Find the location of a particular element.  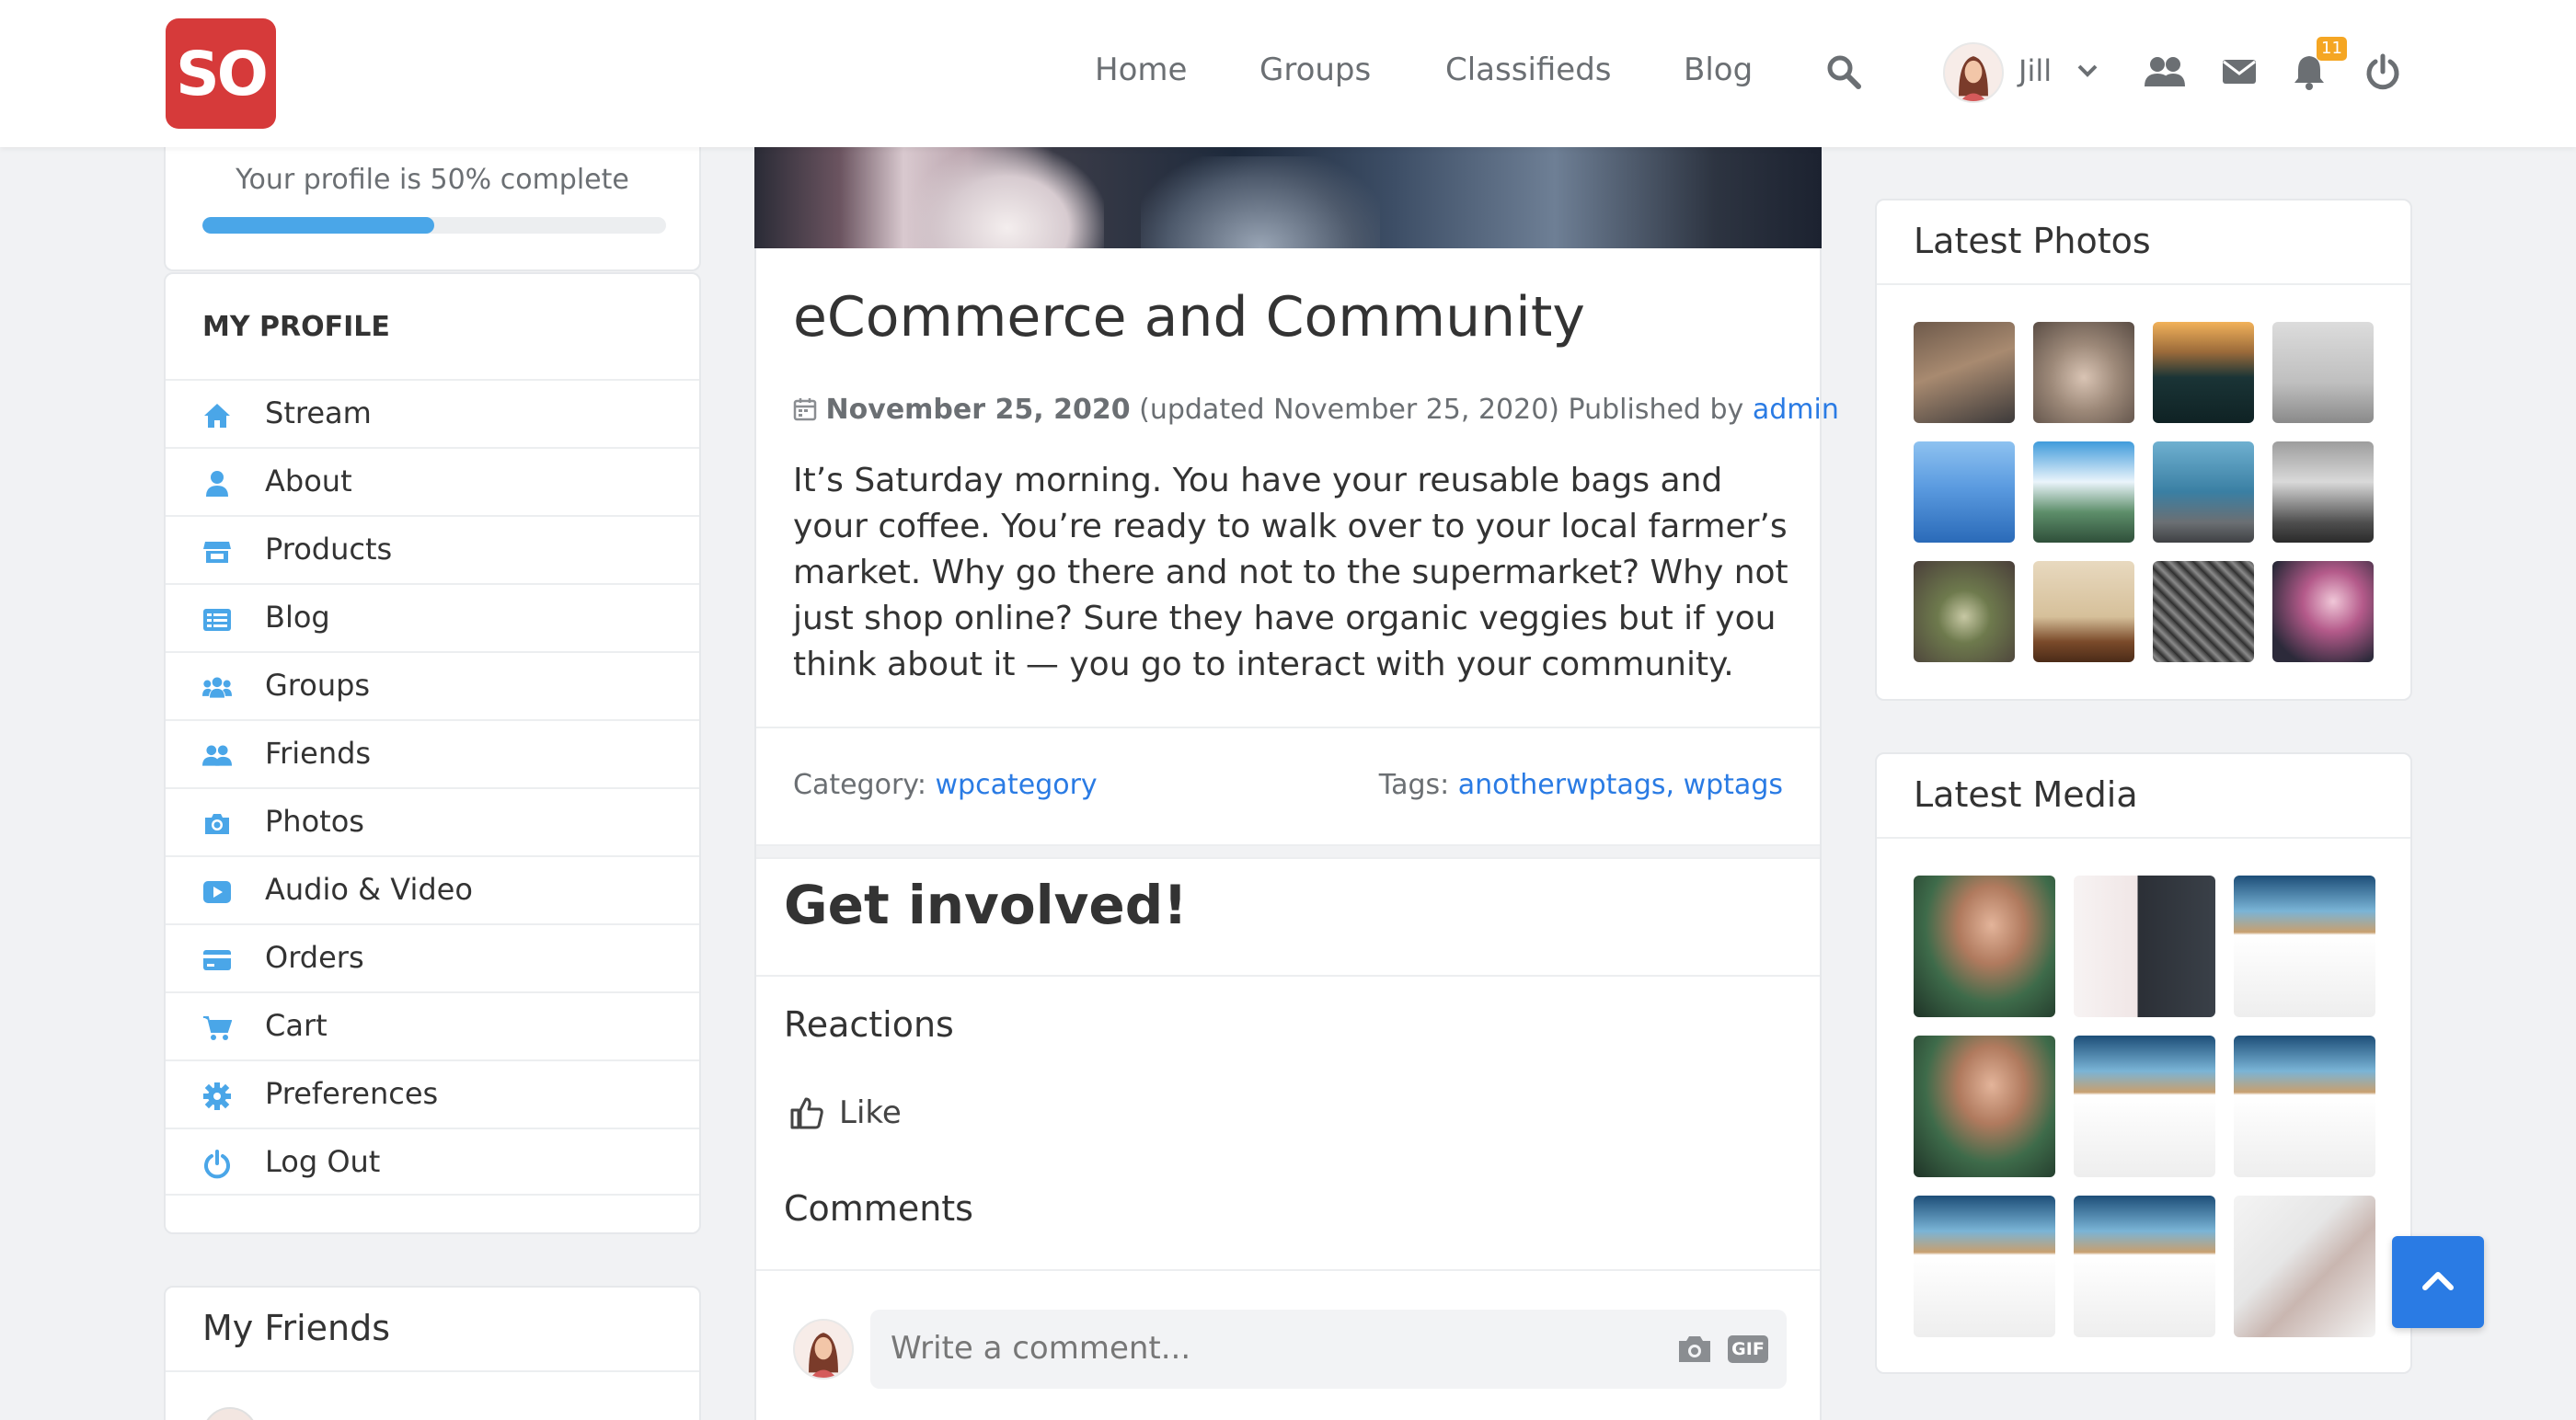

latest-media-card: Latest Media is located at coordinates (2143, 1063).